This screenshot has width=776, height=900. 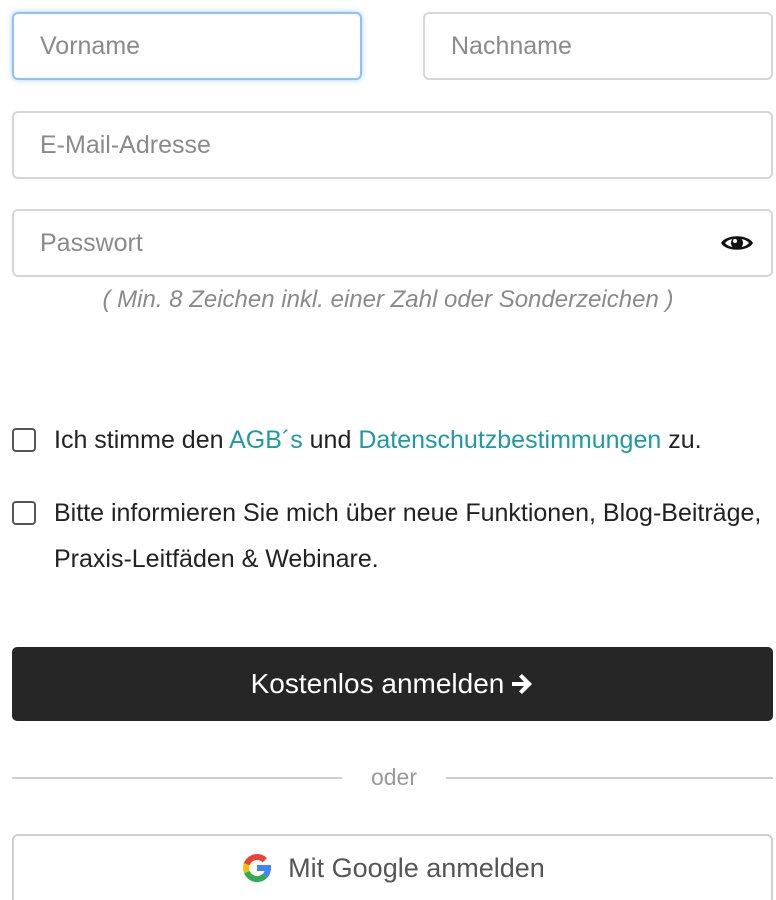 What do you see at coordinates (394, 777) in the screenshot?
I see `divider-text: oder` at bounding box center [394, 777].